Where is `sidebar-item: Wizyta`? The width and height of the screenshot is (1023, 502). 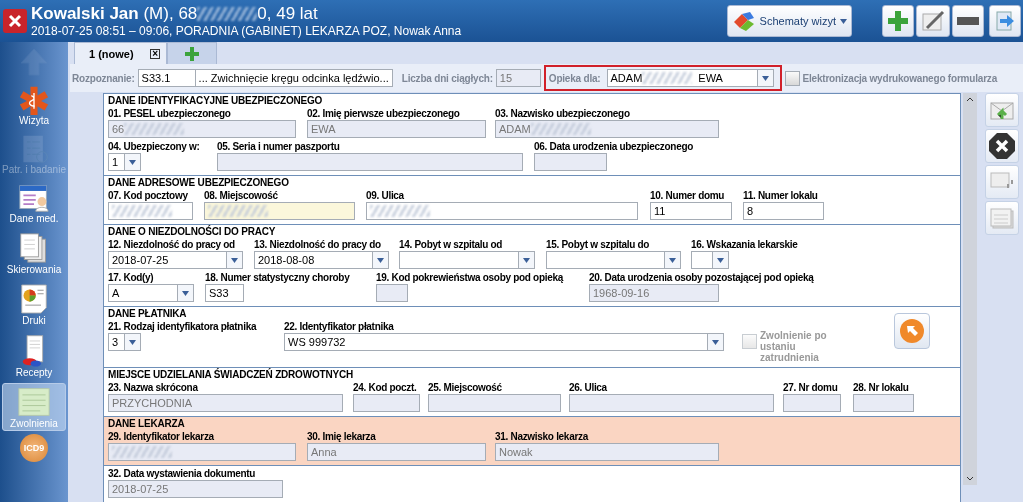
sidebar-item: Wizyta is located at coordinates (34, 105).